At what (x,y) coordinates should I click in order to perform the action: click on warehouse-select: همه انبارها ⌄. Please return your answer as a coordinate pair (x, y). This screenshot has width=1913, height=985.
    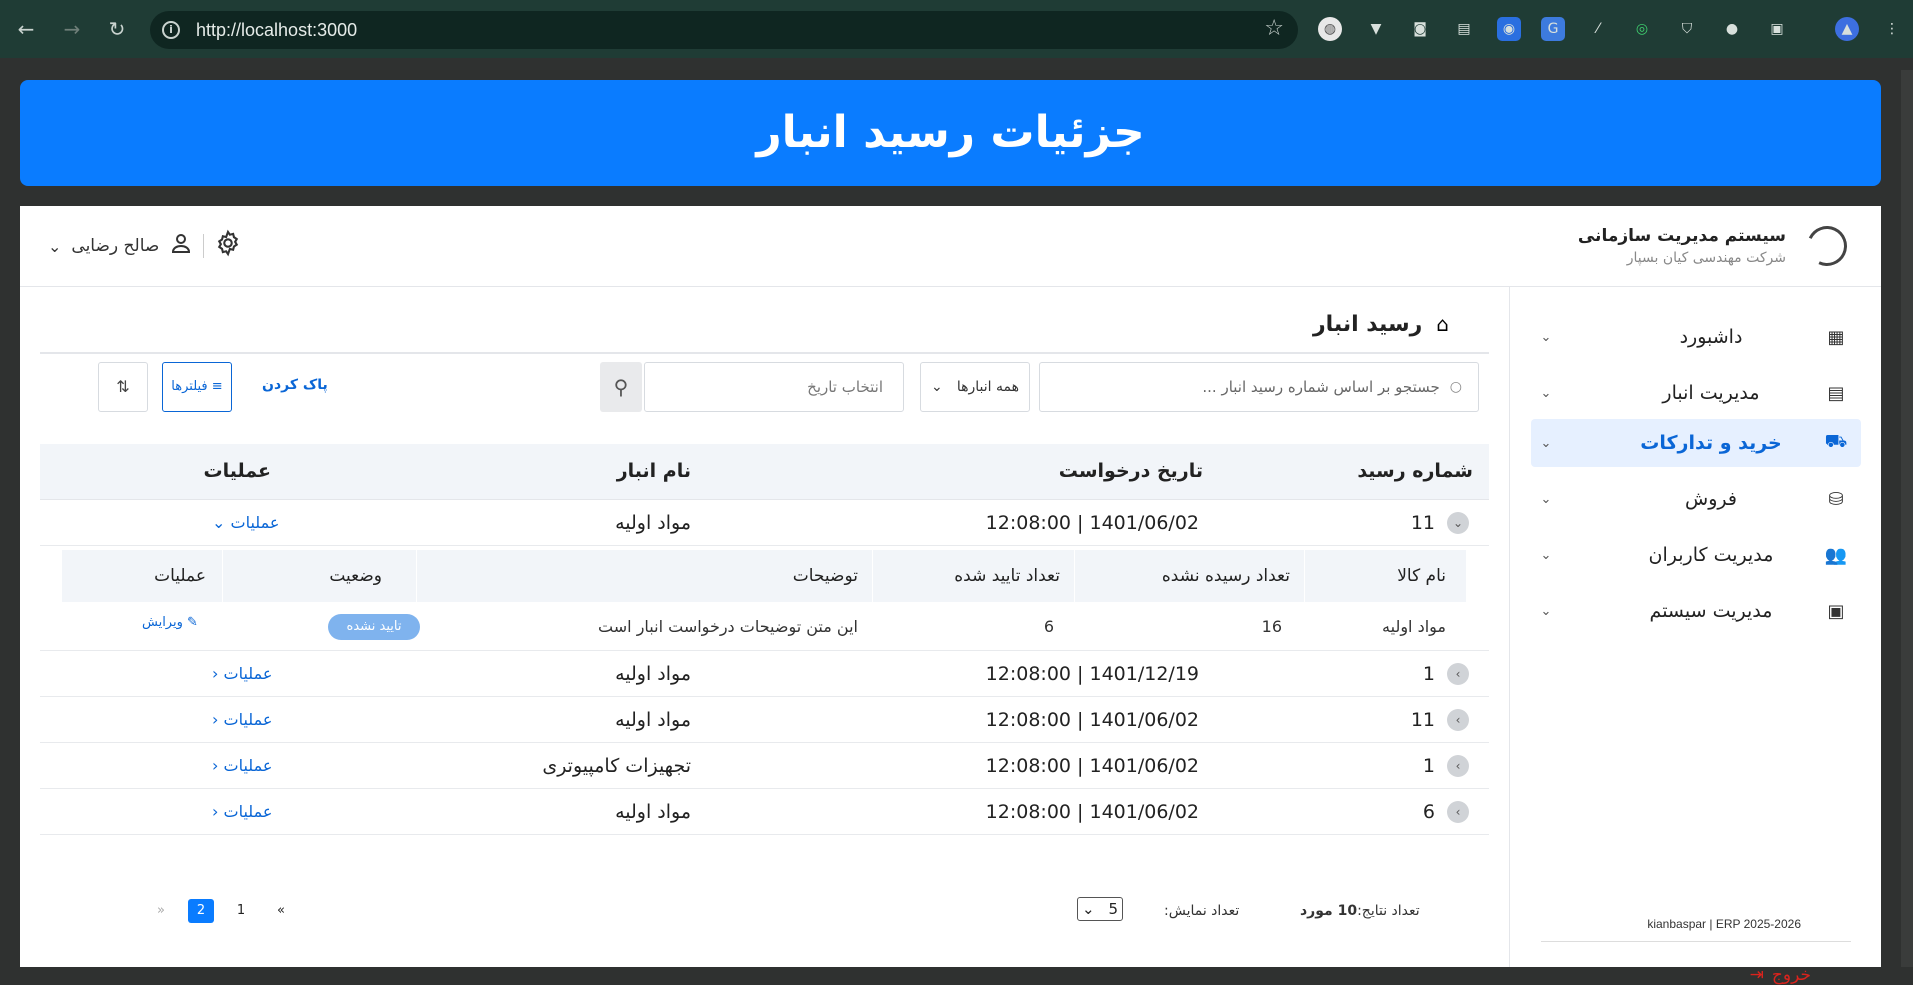
    Looking at the image, I should click on (975, 387).